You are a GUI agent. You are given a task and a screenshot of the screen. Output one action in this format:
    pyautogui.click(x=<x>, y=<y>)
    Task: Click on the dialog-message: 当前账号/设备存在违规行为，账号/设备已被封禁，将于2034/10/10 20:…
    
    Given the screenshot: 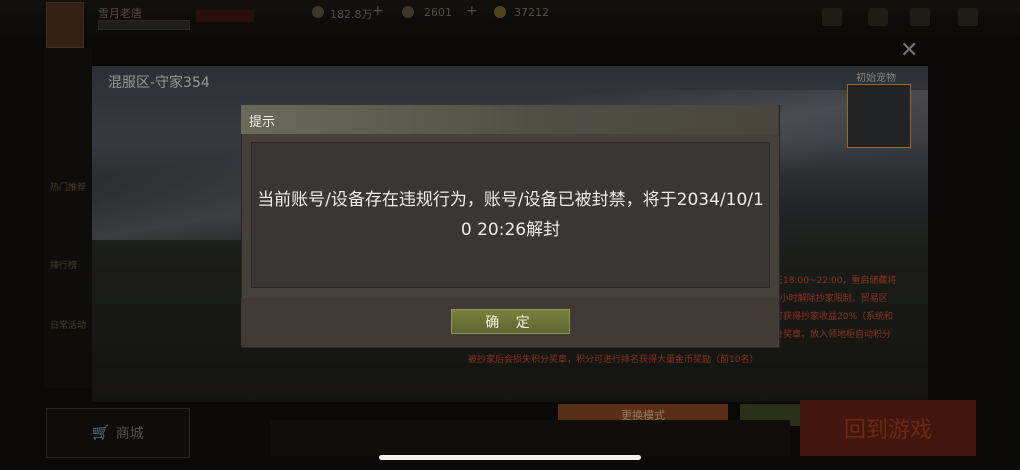 What is the action you would take?
    pyautogui.click(x=510, y=215)
    